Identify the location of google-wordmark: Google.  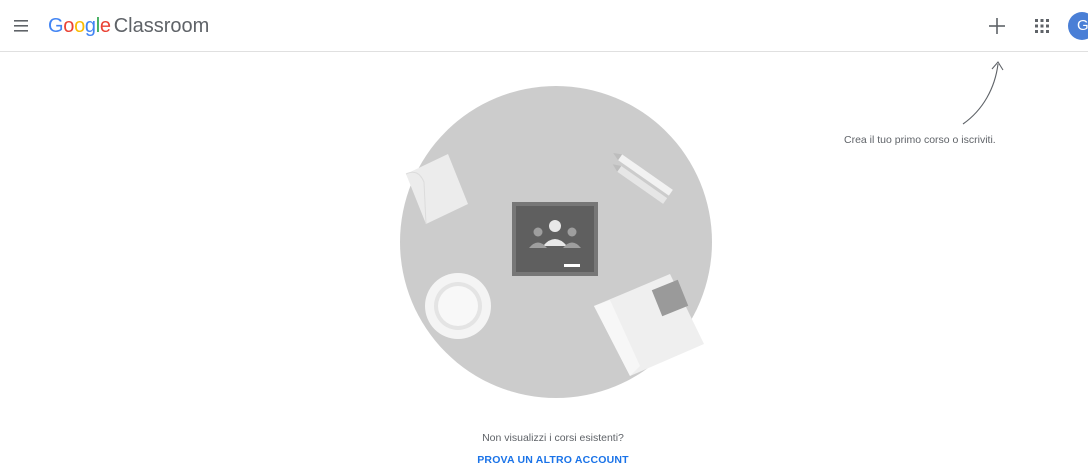
(79, 26).